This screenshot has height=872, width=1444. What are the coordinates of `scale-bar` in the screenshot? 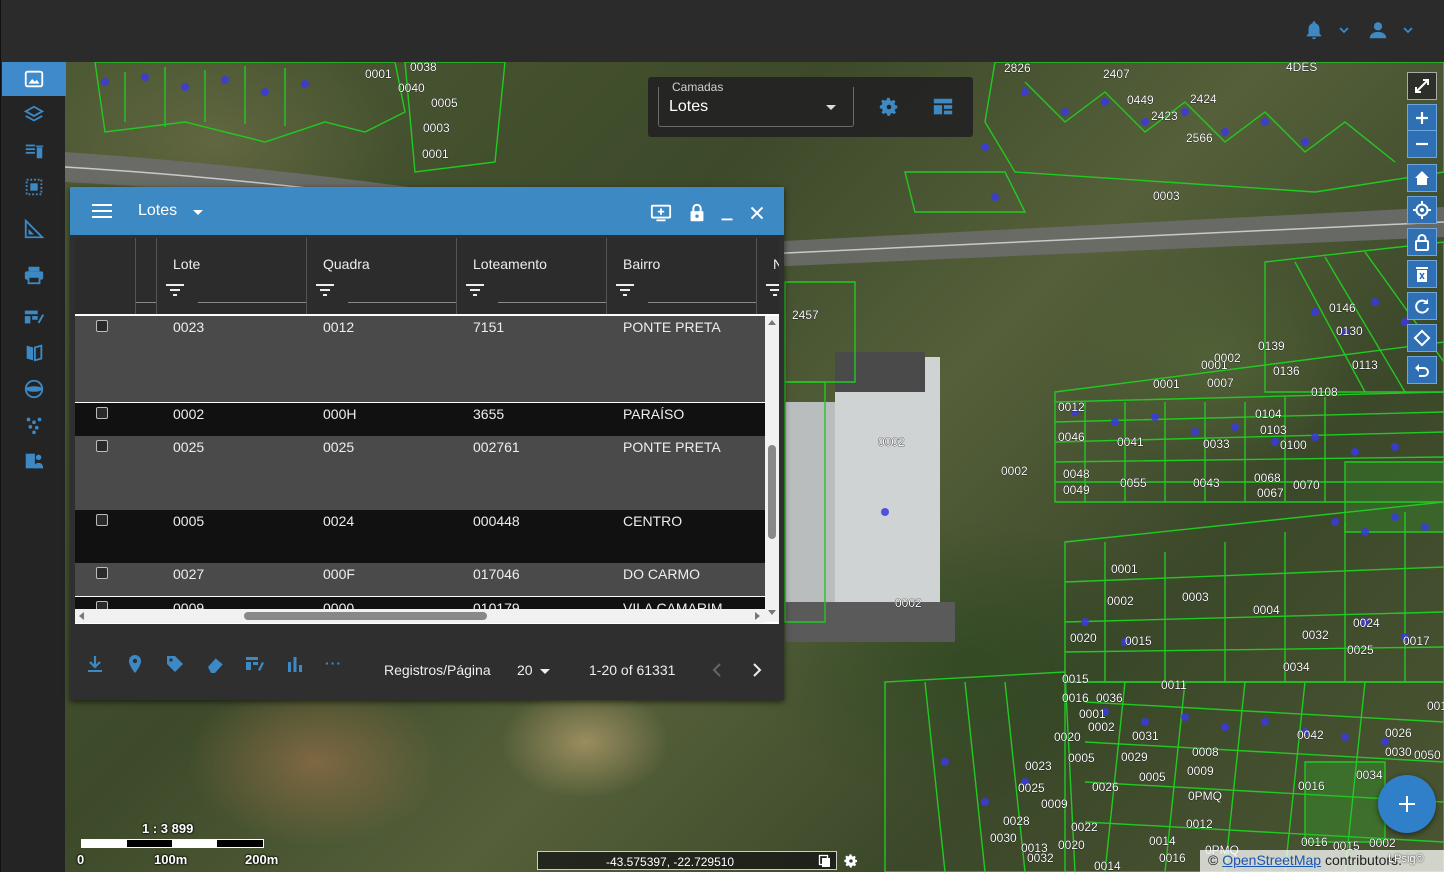 It's located at (172, 843).